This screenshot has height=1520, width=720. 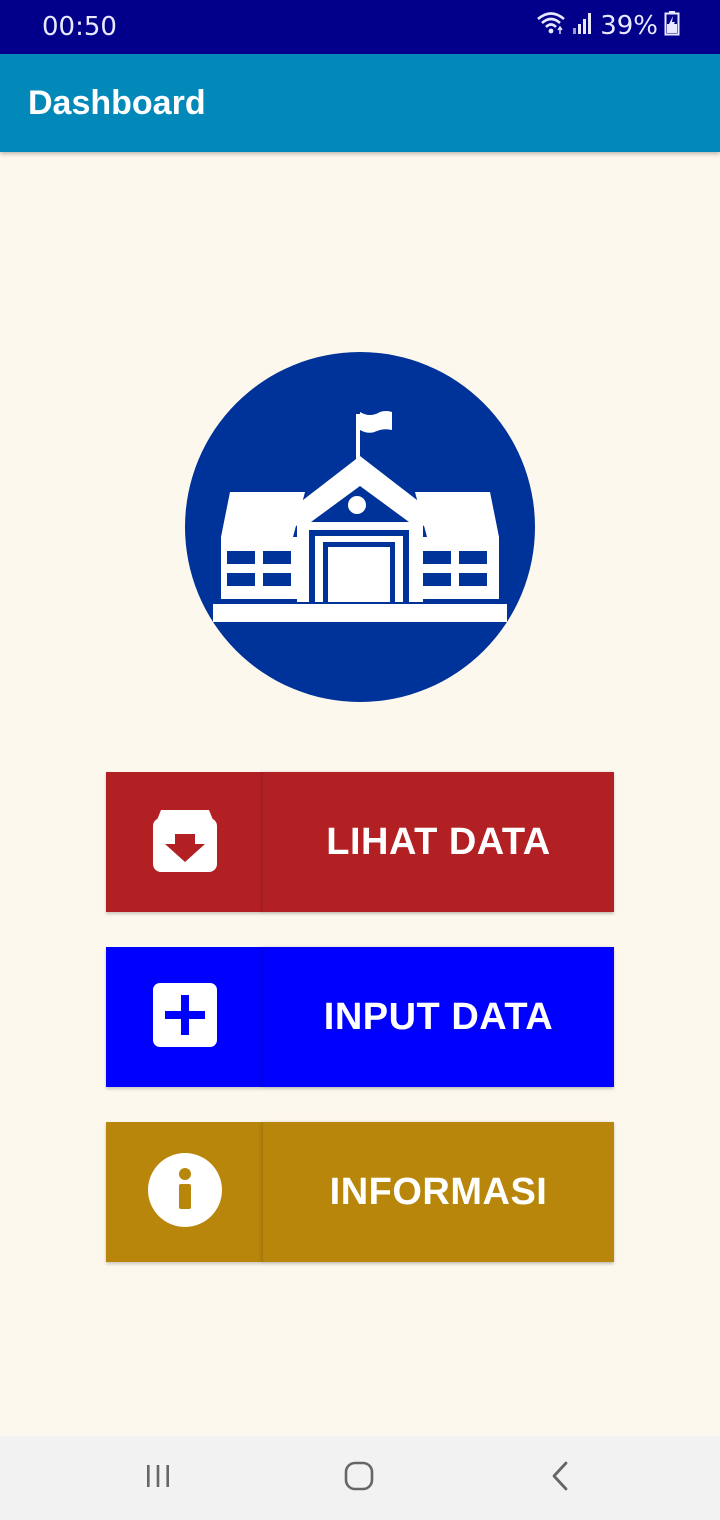 I want to click on input-data-icon-cell, so click(x=184, y=1017).